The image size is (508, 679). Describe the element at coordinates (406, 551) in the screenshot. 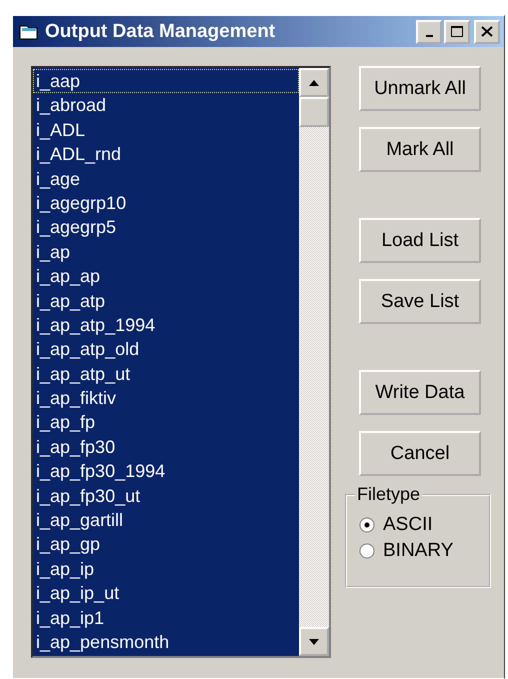

I see `radio-option: BINARY` at that location.